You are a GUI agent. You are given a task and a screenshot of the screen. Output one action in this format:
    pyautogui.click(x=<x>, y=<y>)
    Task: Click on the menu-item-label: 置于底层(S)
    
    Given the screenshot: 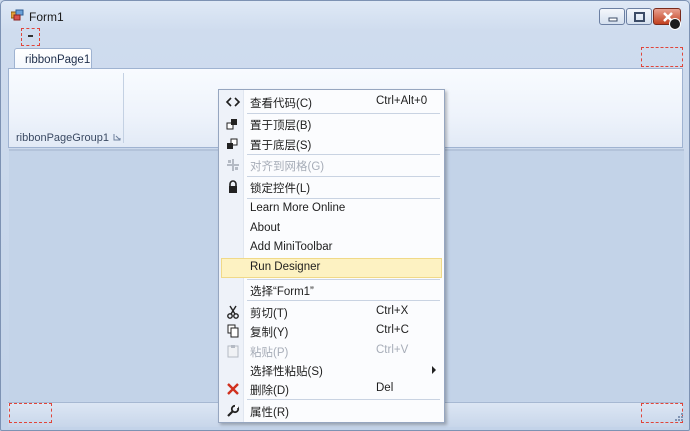 What is the action you would take?
    pyautogui.click(x=281, y=146)
    